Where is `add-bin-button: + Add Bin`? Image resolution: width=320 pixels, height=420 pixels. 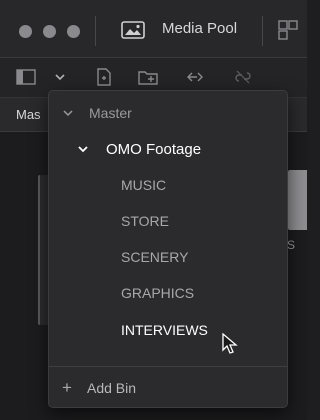 add-bin-button: + Add Bin is located at coordinates (168, 389).